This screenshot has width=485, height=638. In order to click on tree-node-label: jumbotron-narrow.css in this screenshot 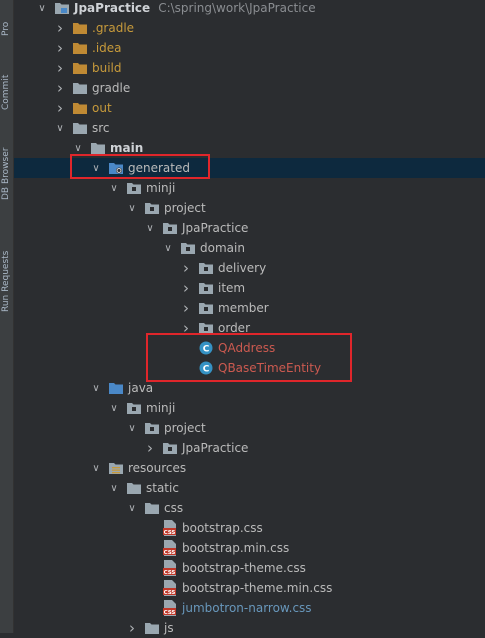, I will do `click(247, 608)`.